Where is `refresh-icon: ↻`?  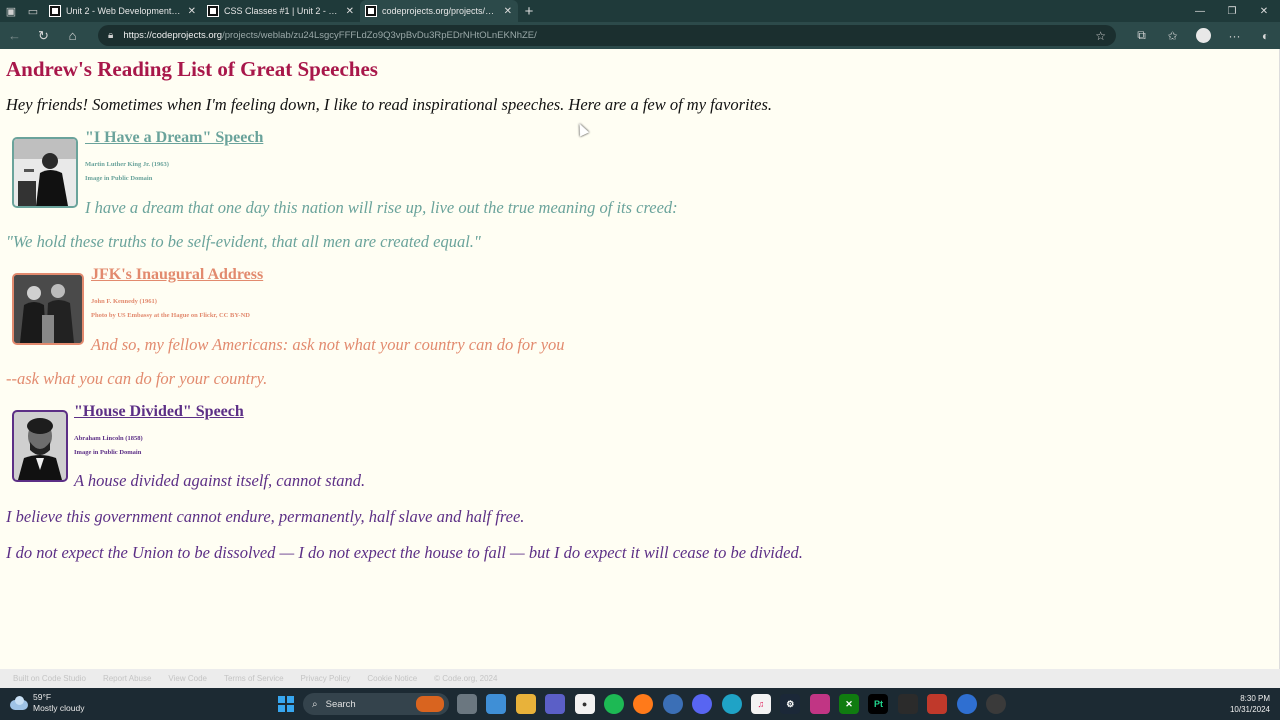
refresh-icon: ↻ is located at coordinates (43, 35).